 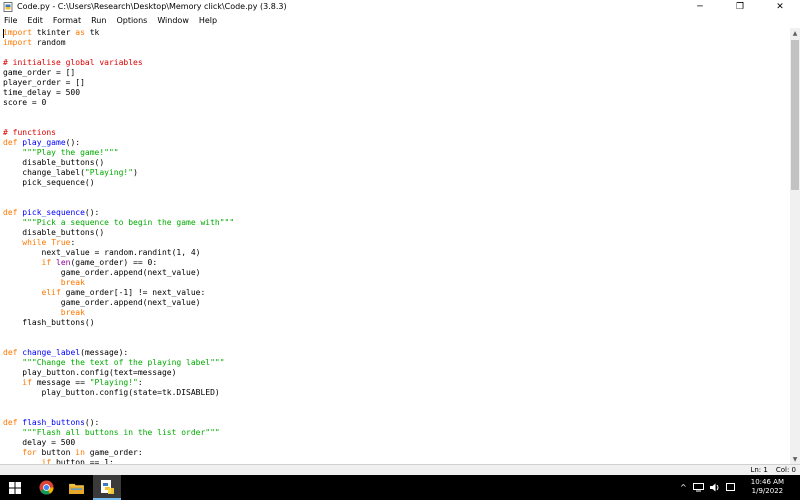 What do you see at coordinates (118, 43) in the screenshot?
I see `code-line: import random` at bounding box center [118, 43].